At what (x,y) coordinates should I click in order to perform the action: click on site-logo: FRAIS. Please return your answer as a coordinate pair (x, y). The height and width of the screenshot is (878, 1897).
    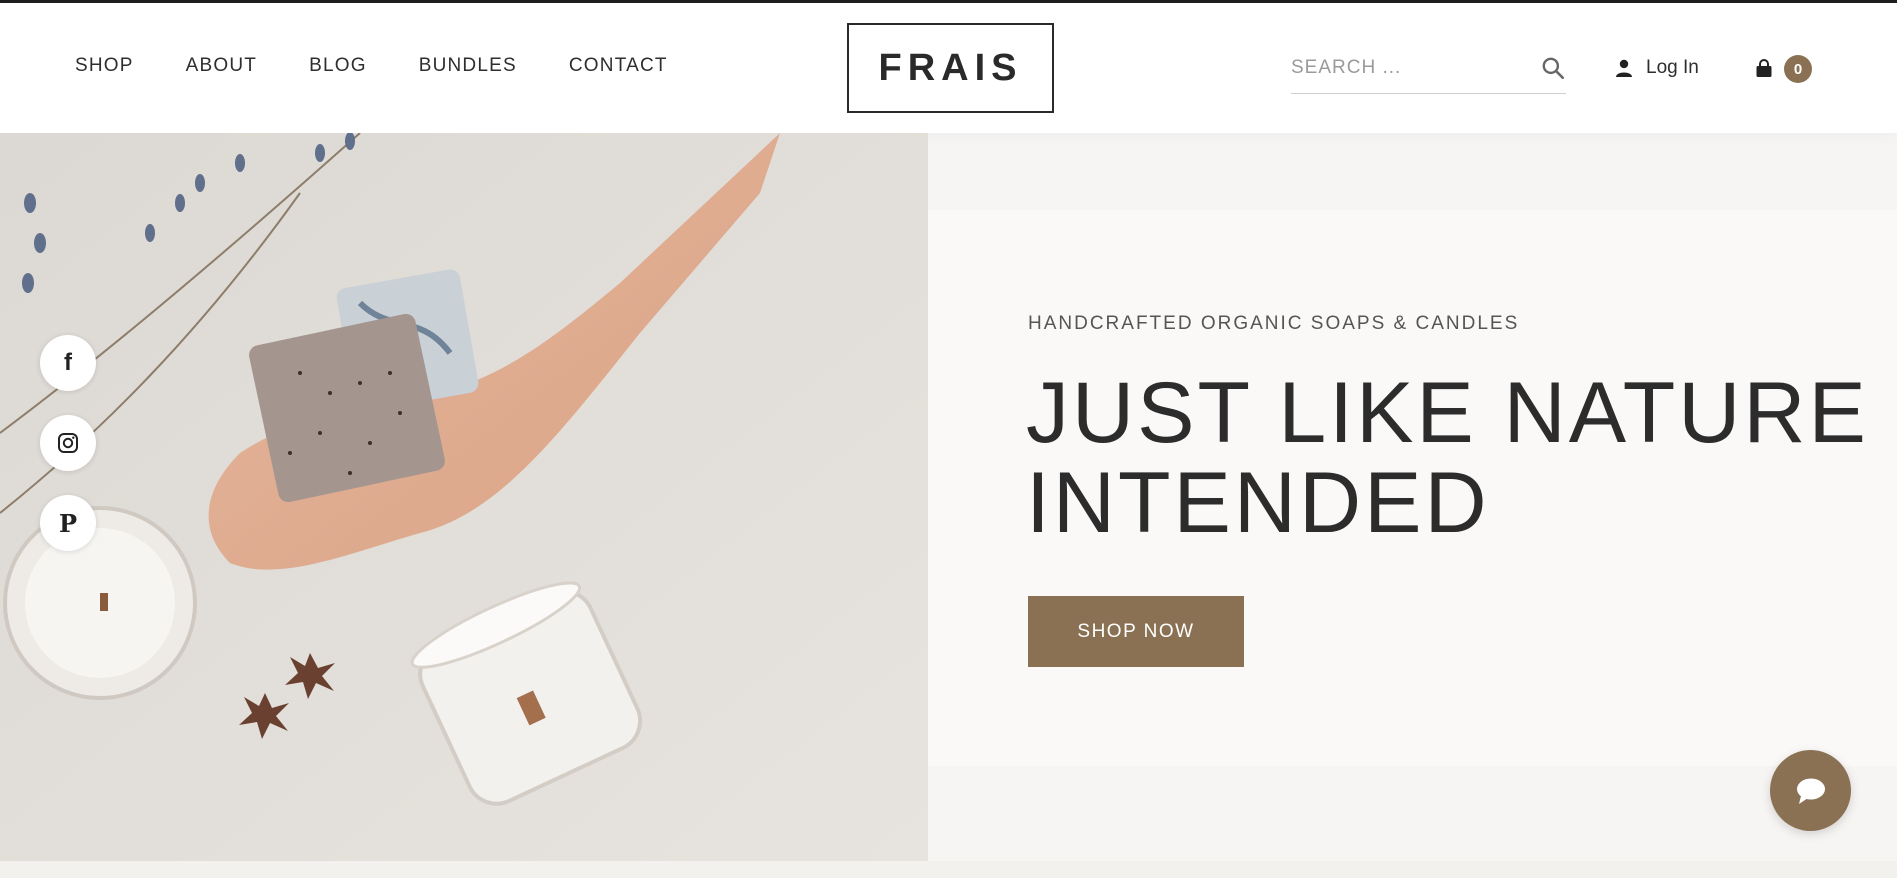
    Looking at the image, I should click on (950, 68).